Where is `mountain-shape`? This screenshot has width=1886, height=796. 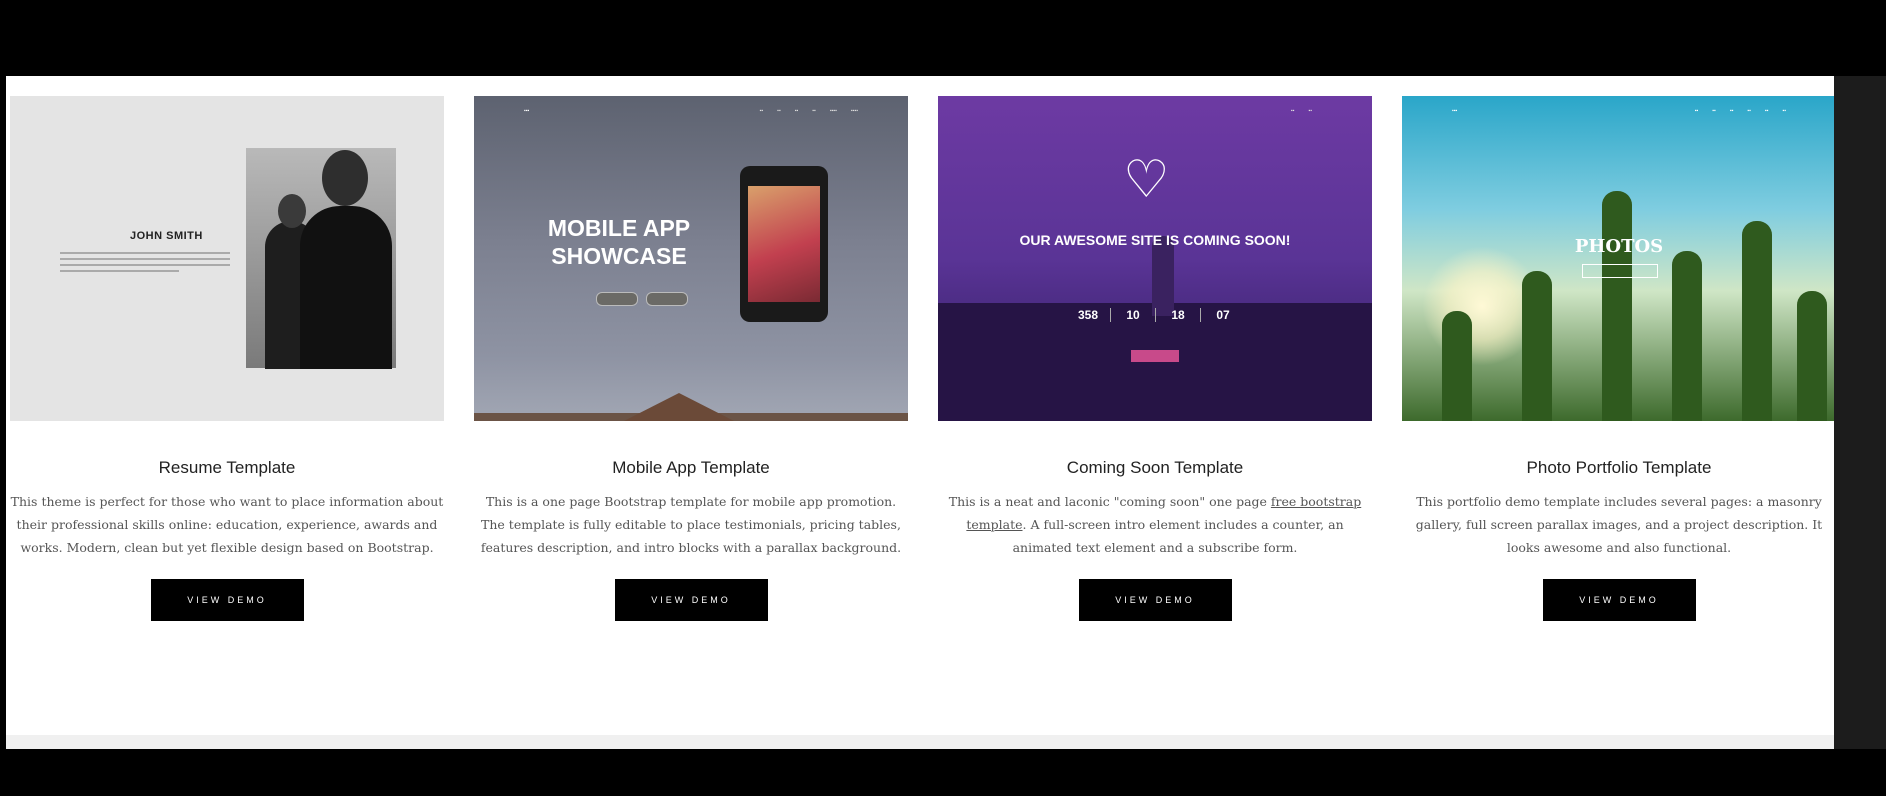
mountain-shape is located at coordinates (679, 407).